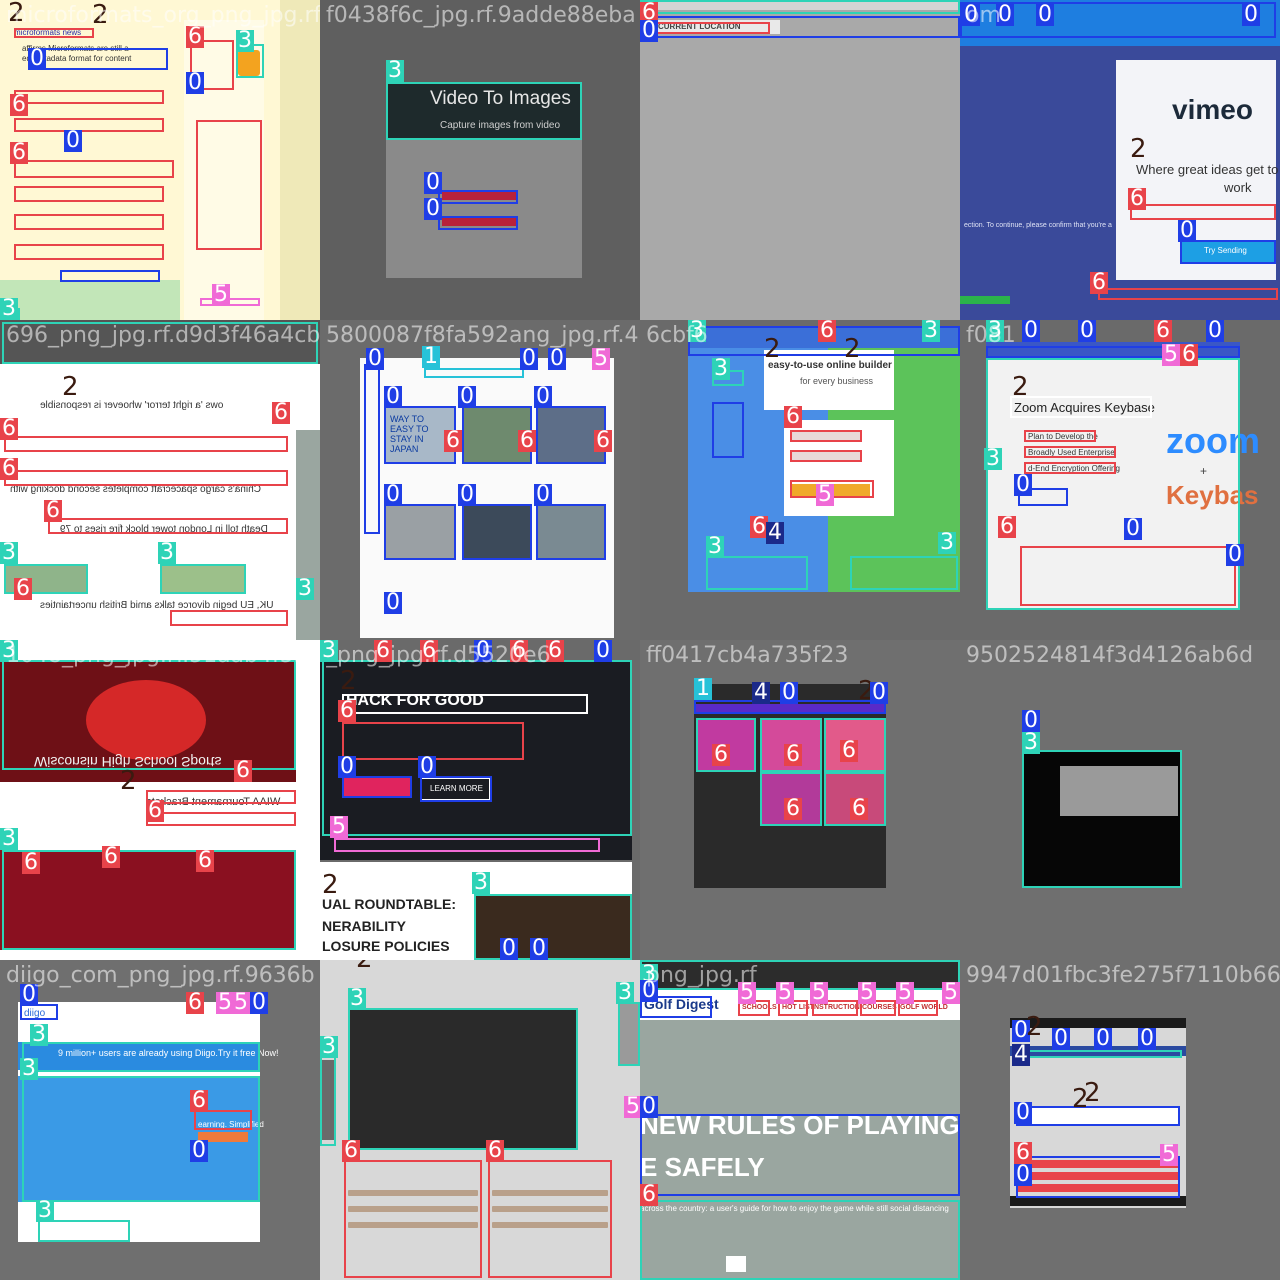  Describe the element at coordinates (249, 63) in the screenshot. I see `rss-icon` at that location.